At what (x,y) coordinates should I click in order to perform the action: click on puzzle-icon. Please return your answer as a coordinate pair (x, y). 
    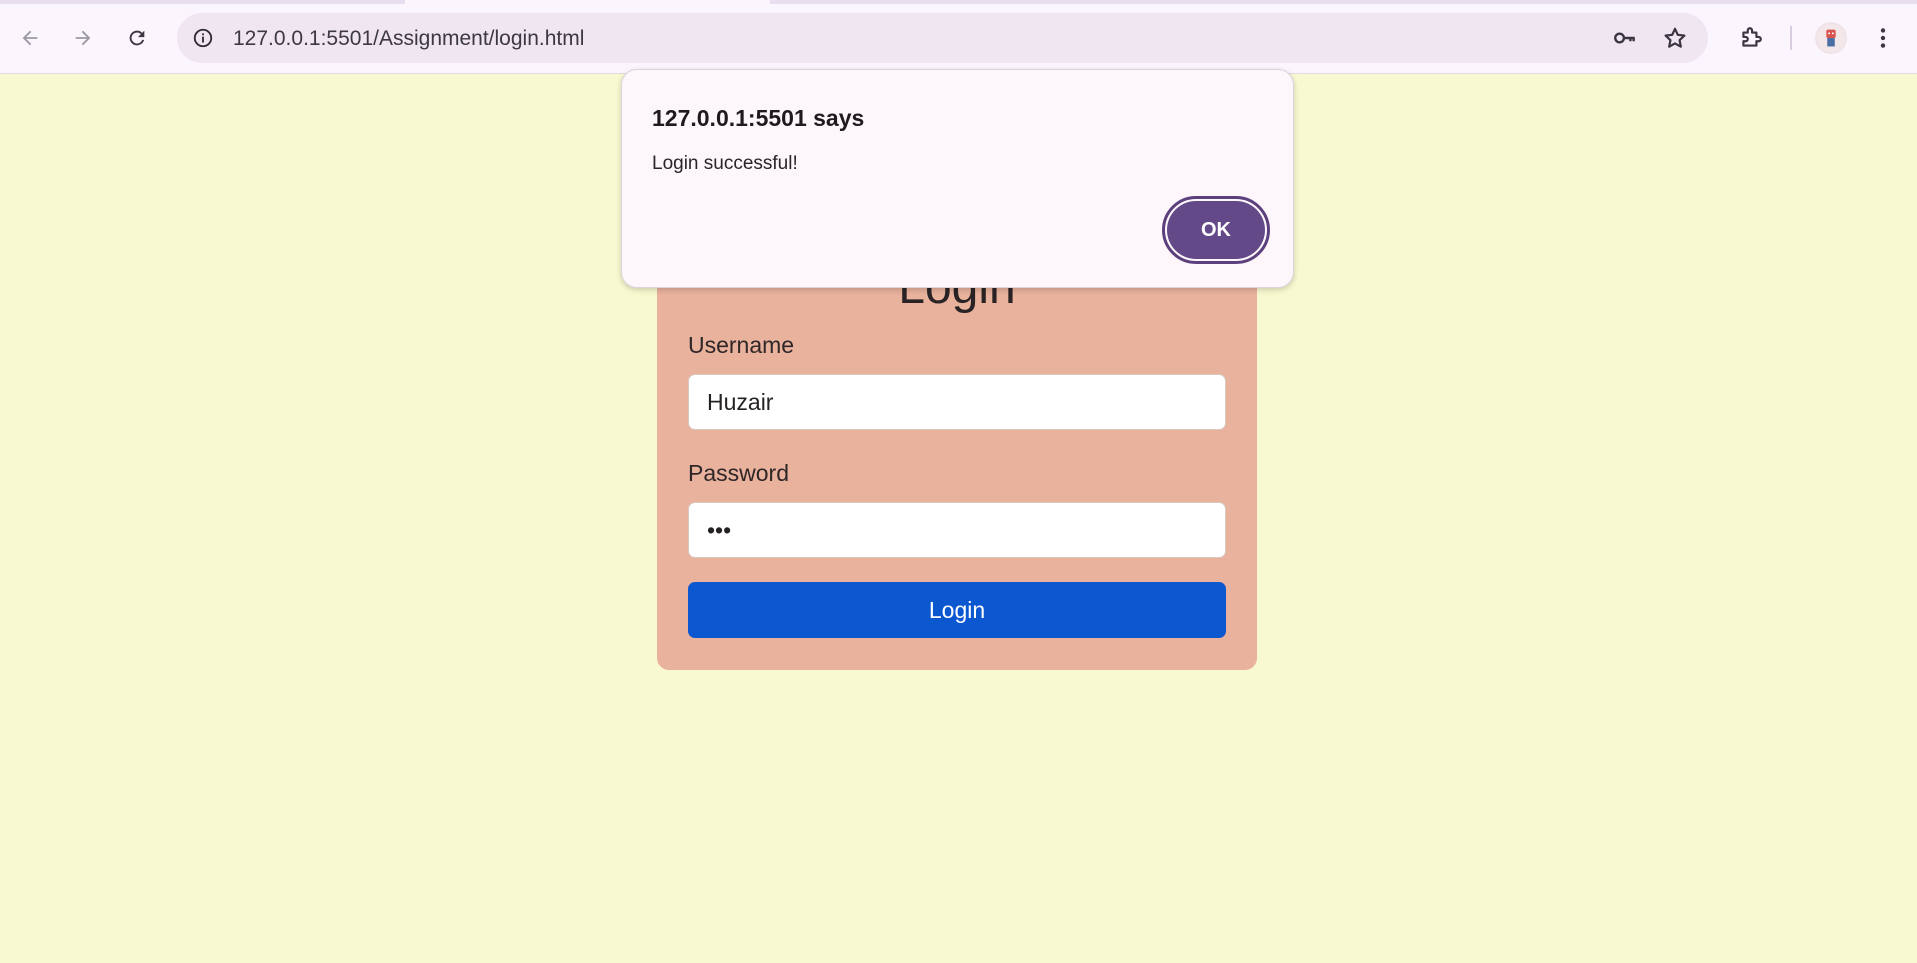
    Looking at the image, I should click on (1752, 37).